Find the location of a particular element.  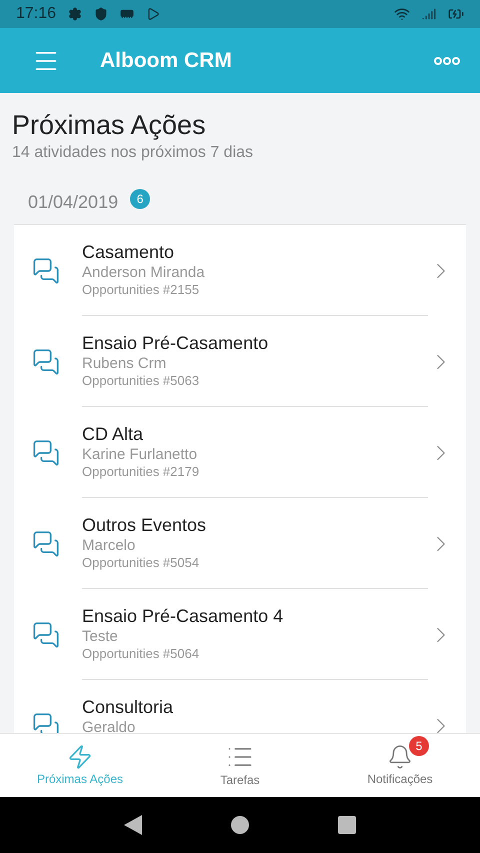

activity-contact: Geraldo is located at coordinates (109, 725).